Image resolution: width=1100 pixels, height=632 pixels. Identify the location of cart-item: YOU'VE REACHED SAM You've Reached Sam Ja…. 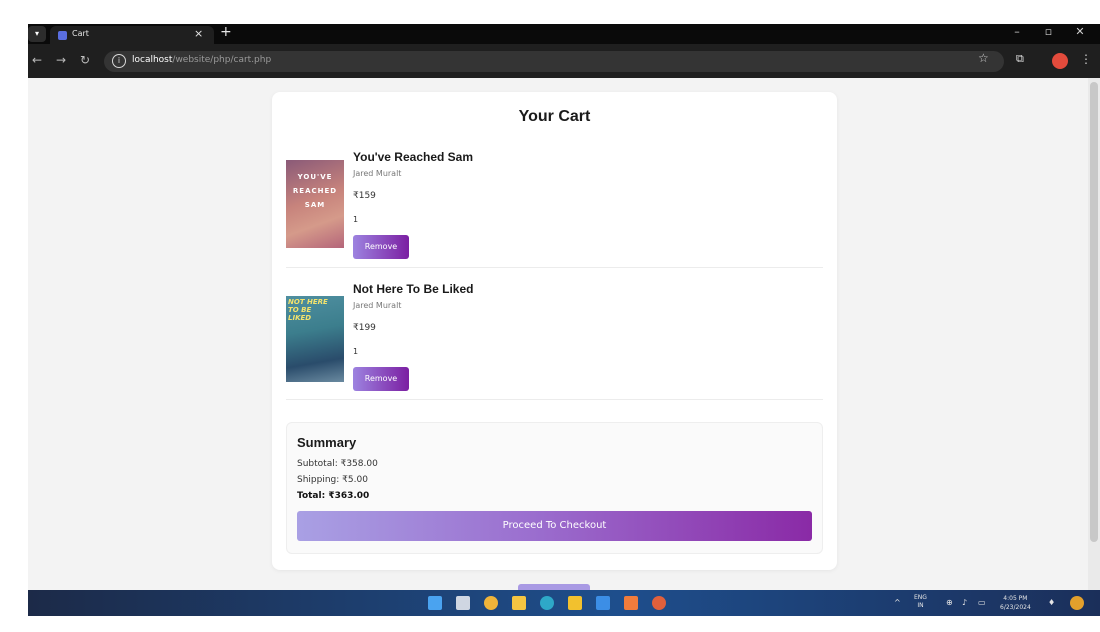
(554, 205).